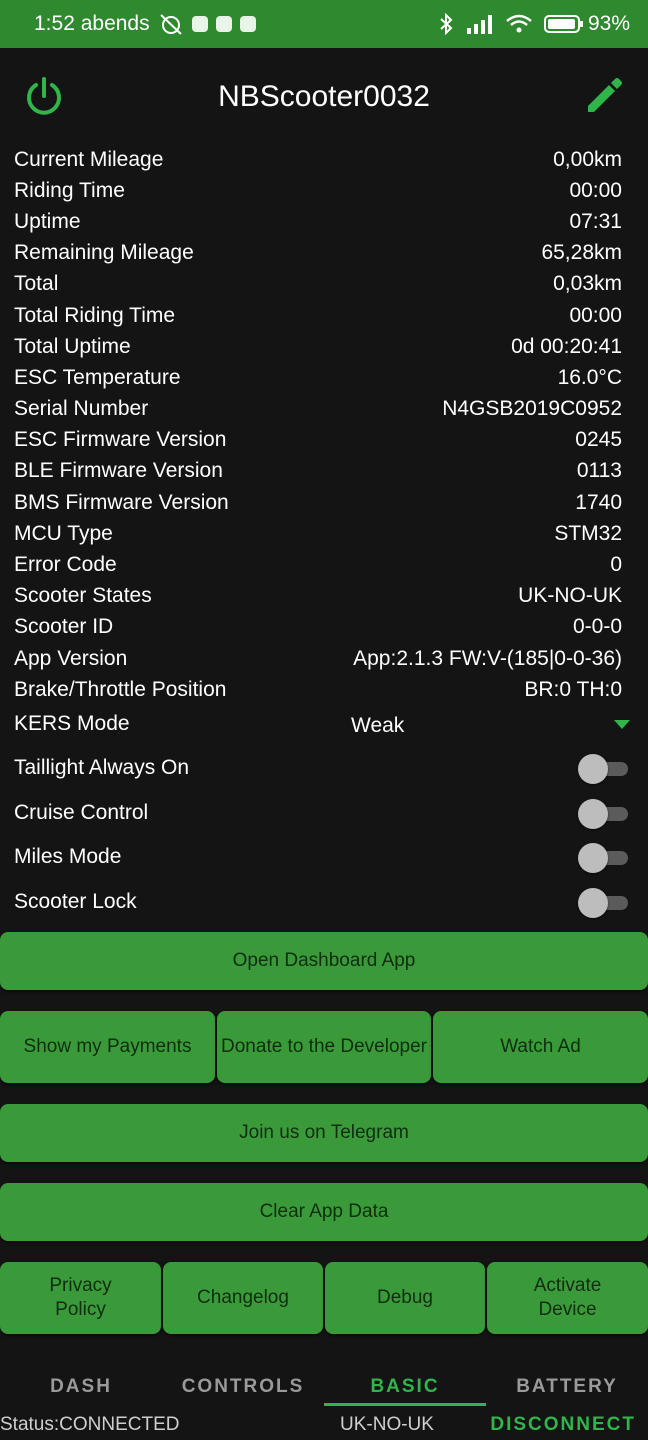  Describe the element at coordinates (573, 689) in the screenshot. I see `info-value: BR:0 TH:0` at that location.